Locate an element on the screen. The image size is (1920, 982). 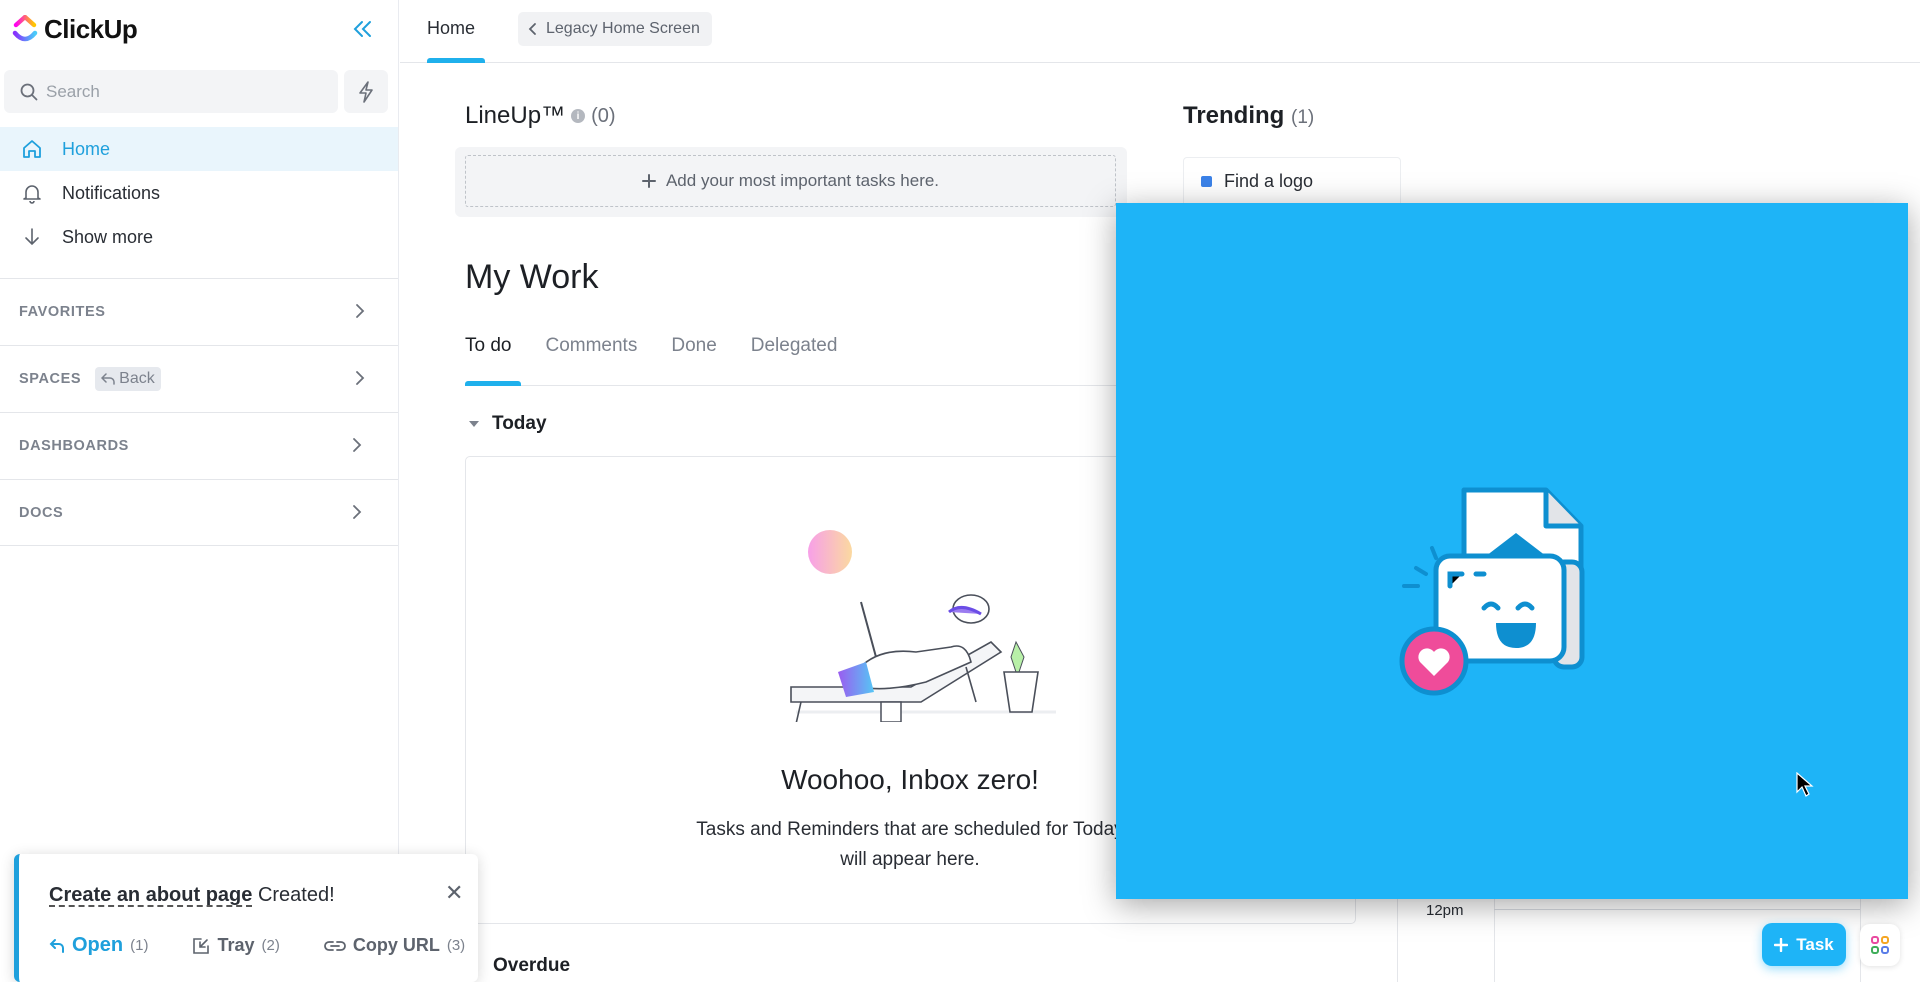
sidebar-nav: Home Notifications Show more is located at coordinates (199, 193).